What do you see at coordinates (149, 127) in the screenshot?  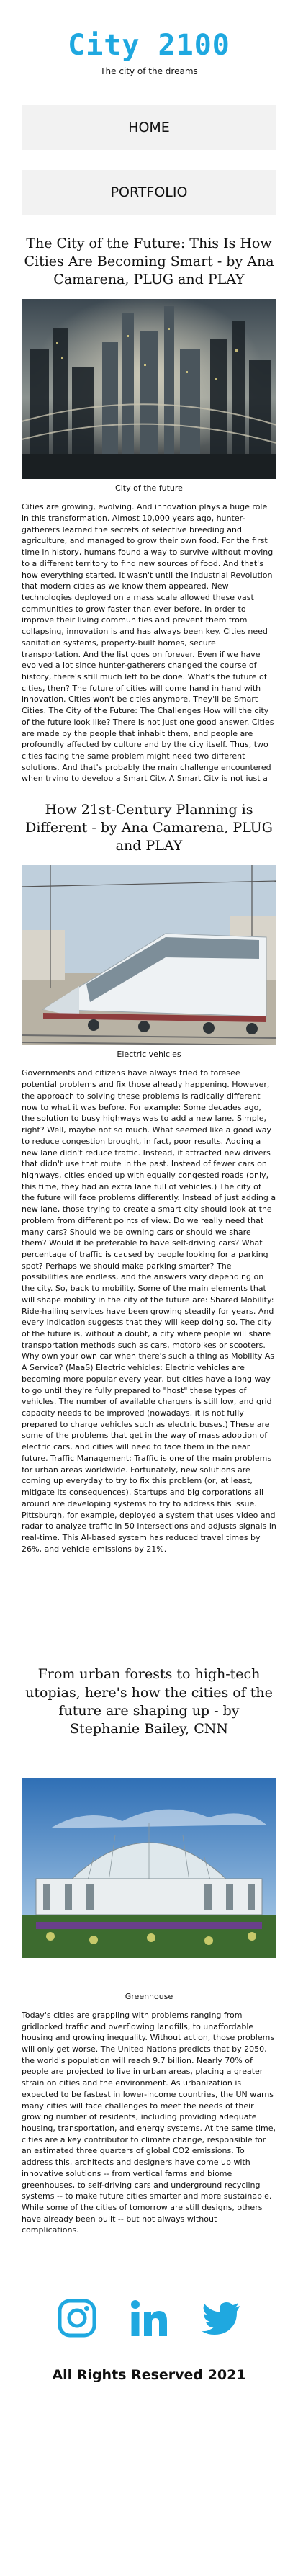 I see `nav-home-link: HOME` at bounding box center [149, 127].